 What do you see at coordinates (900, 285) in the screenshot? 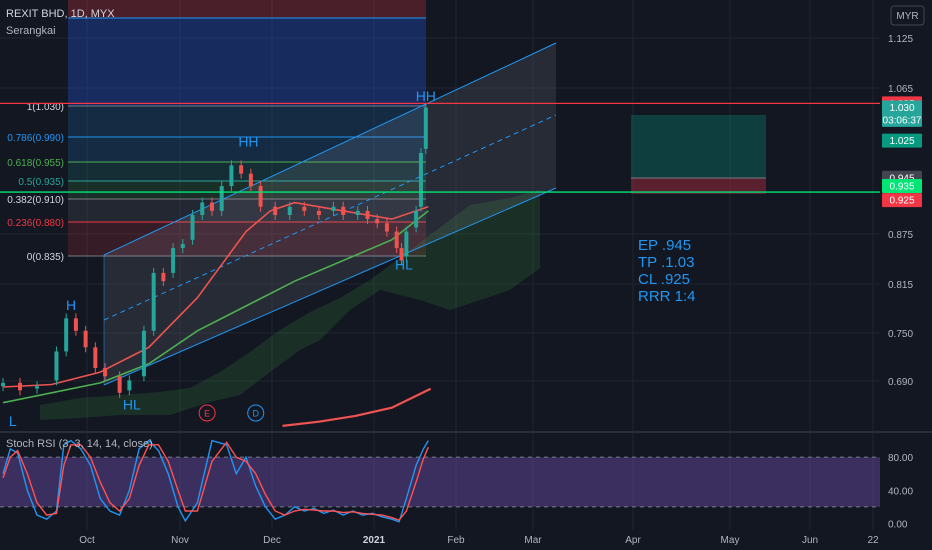
I see `y-tick-label: 0.815` at bounding box center [900, 285].